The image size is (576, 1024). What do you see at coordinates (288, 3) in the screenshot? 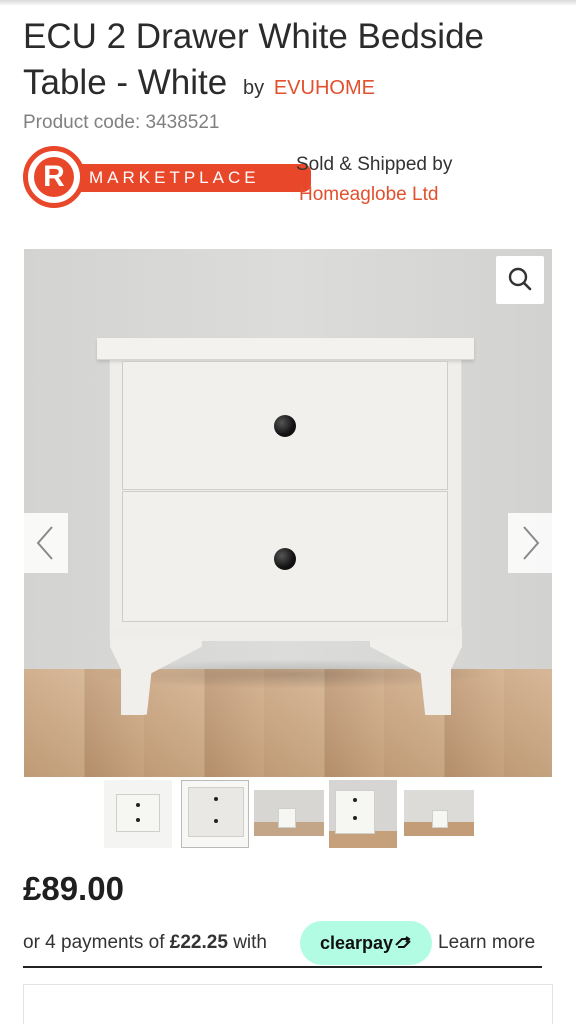
I see `top-edge-shadow` at bounding box center [288, 3].